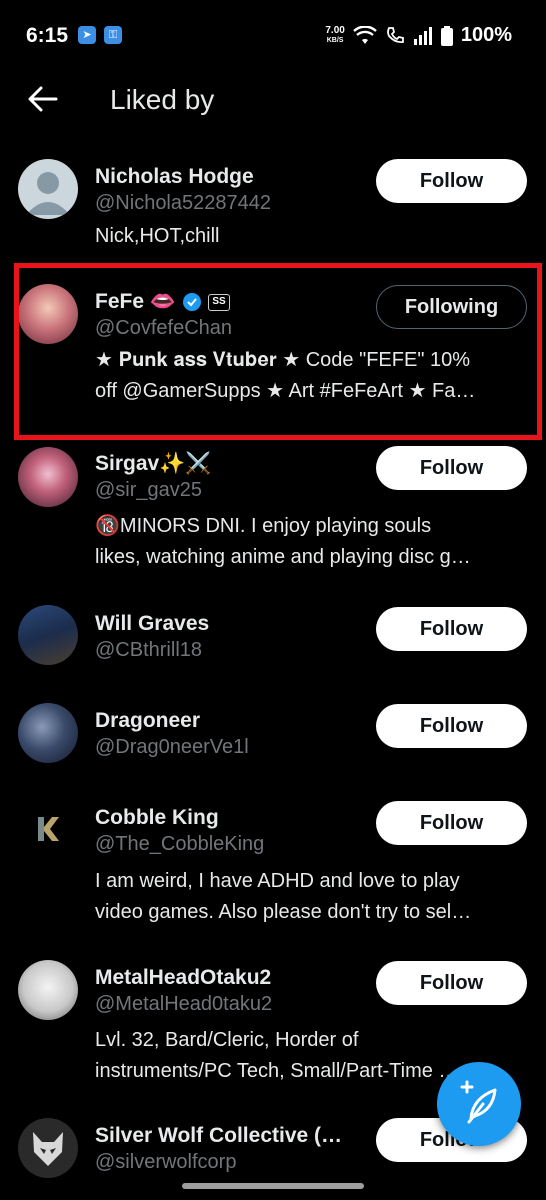 The width and height of the screenshot is (546, 1200). I want to click on phone-call-icon, so click(395, 34).